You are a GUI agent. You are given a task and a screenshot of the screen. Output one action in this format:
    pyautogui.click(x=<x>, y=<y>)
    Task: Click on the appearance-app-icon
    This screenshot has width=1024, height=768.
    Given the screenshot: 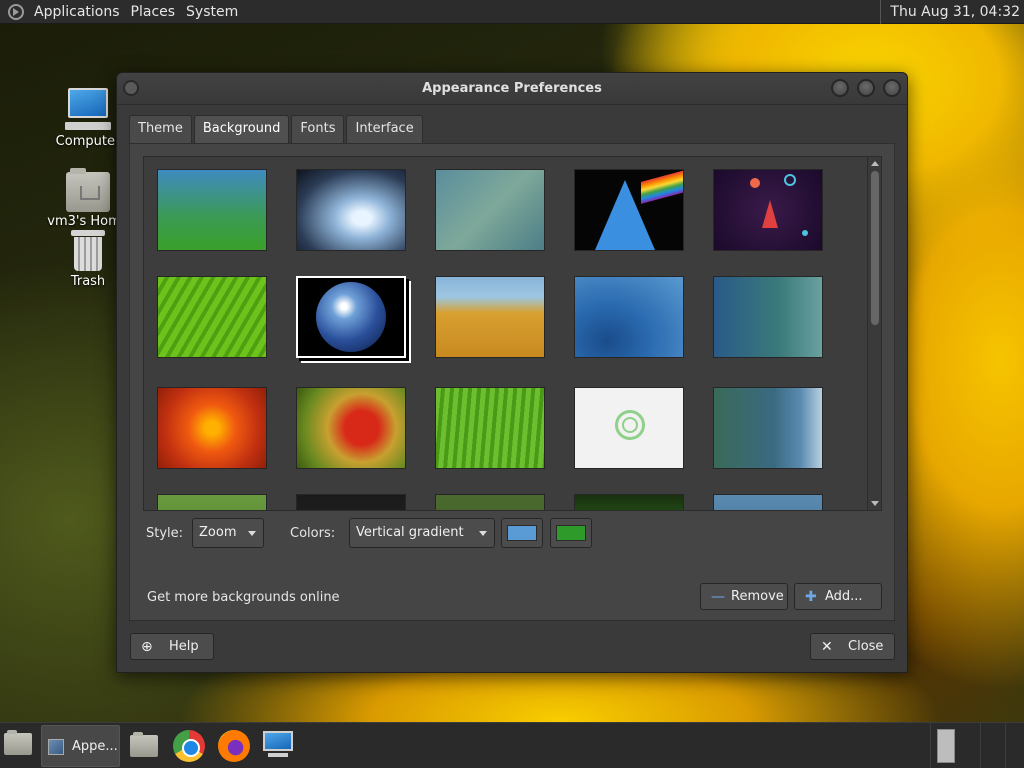 What is the action you would take?
    pyautogui.click(x=56, y=747)
    